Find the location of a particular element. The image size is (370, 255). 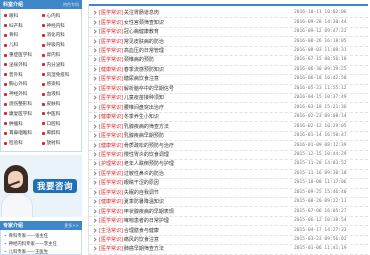

article-title-link: 腰椎间盘突出治疗 is located at coordinates (209, 107).